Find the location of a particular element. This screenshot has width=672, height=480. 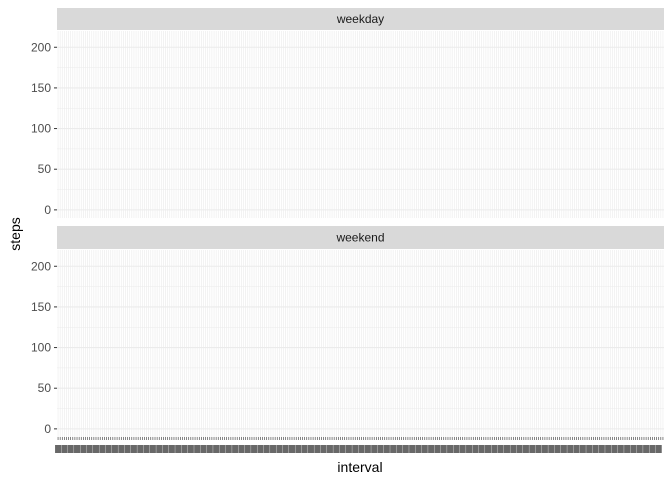

y-axis-title: steps is located at coordinates (15, 233).